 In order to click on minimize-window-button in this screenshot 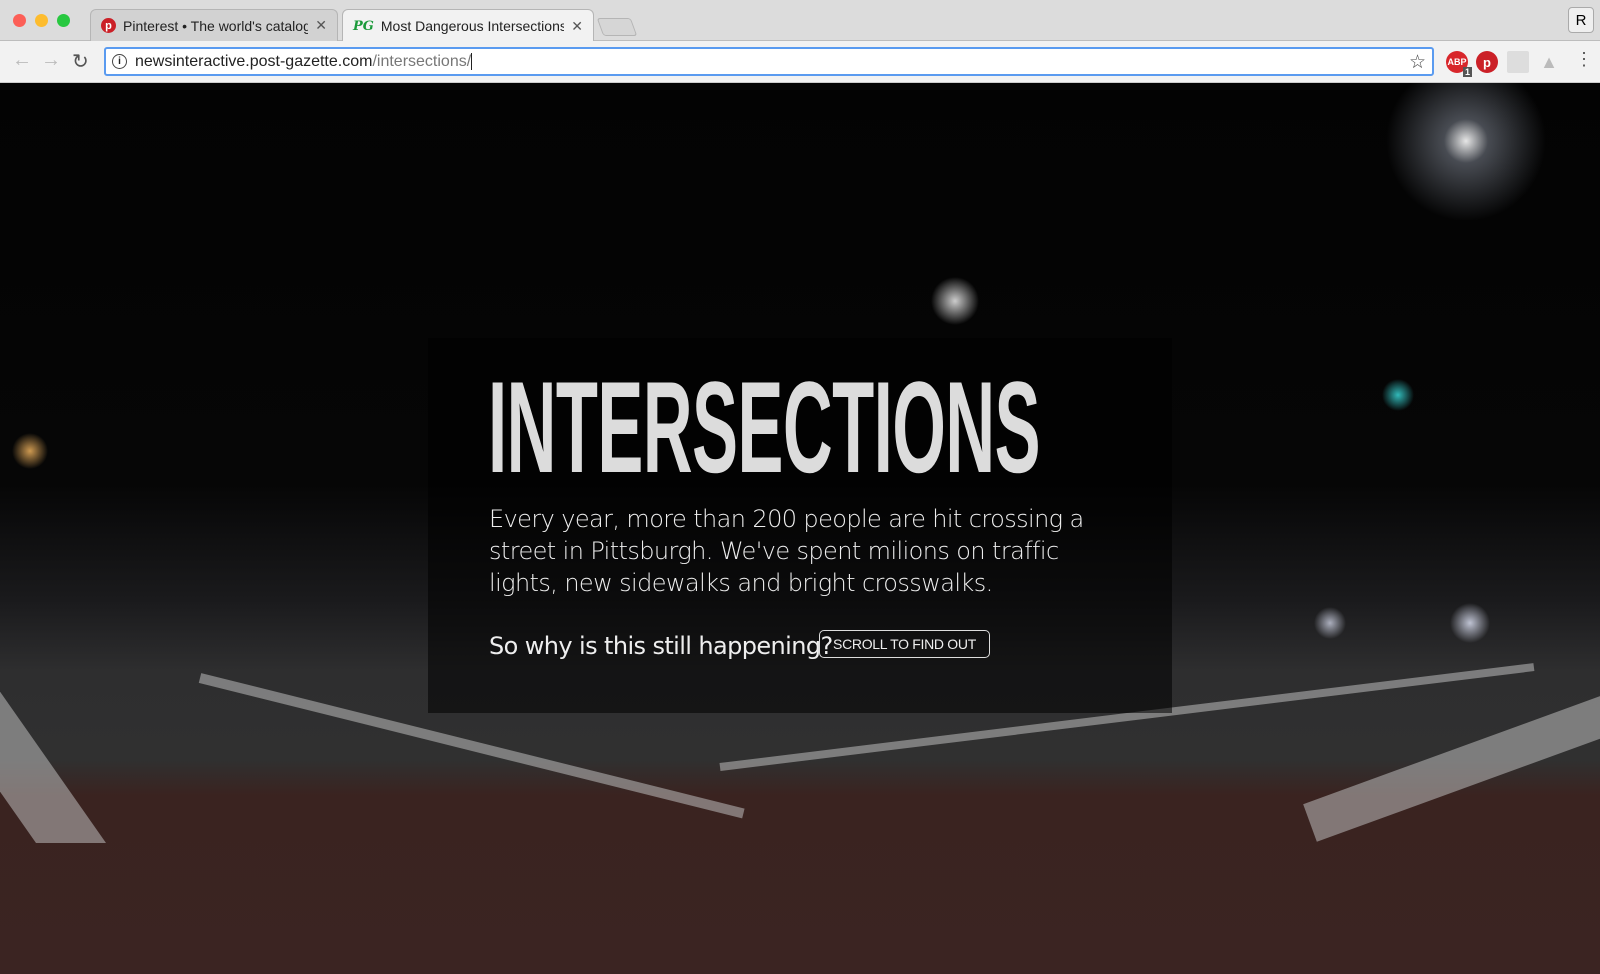, I will do `click(41, 20)`.